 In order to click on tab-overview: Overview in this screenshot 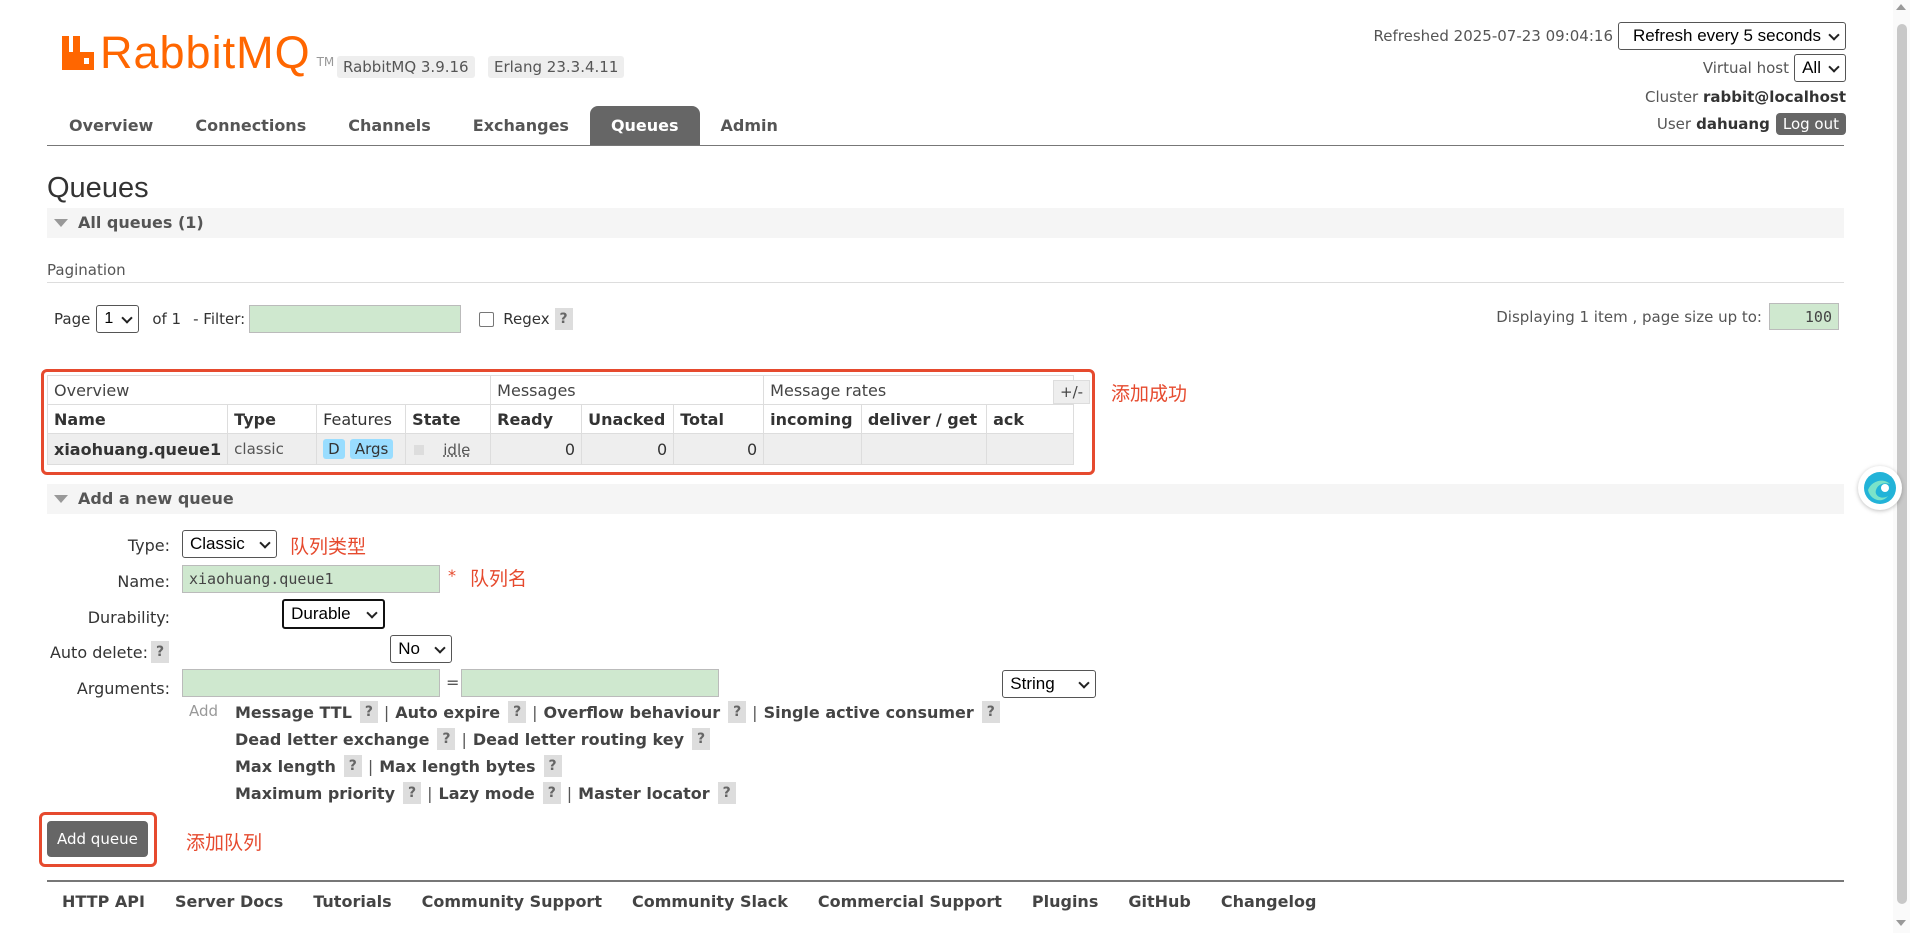, I will do `click(111, 125)`.